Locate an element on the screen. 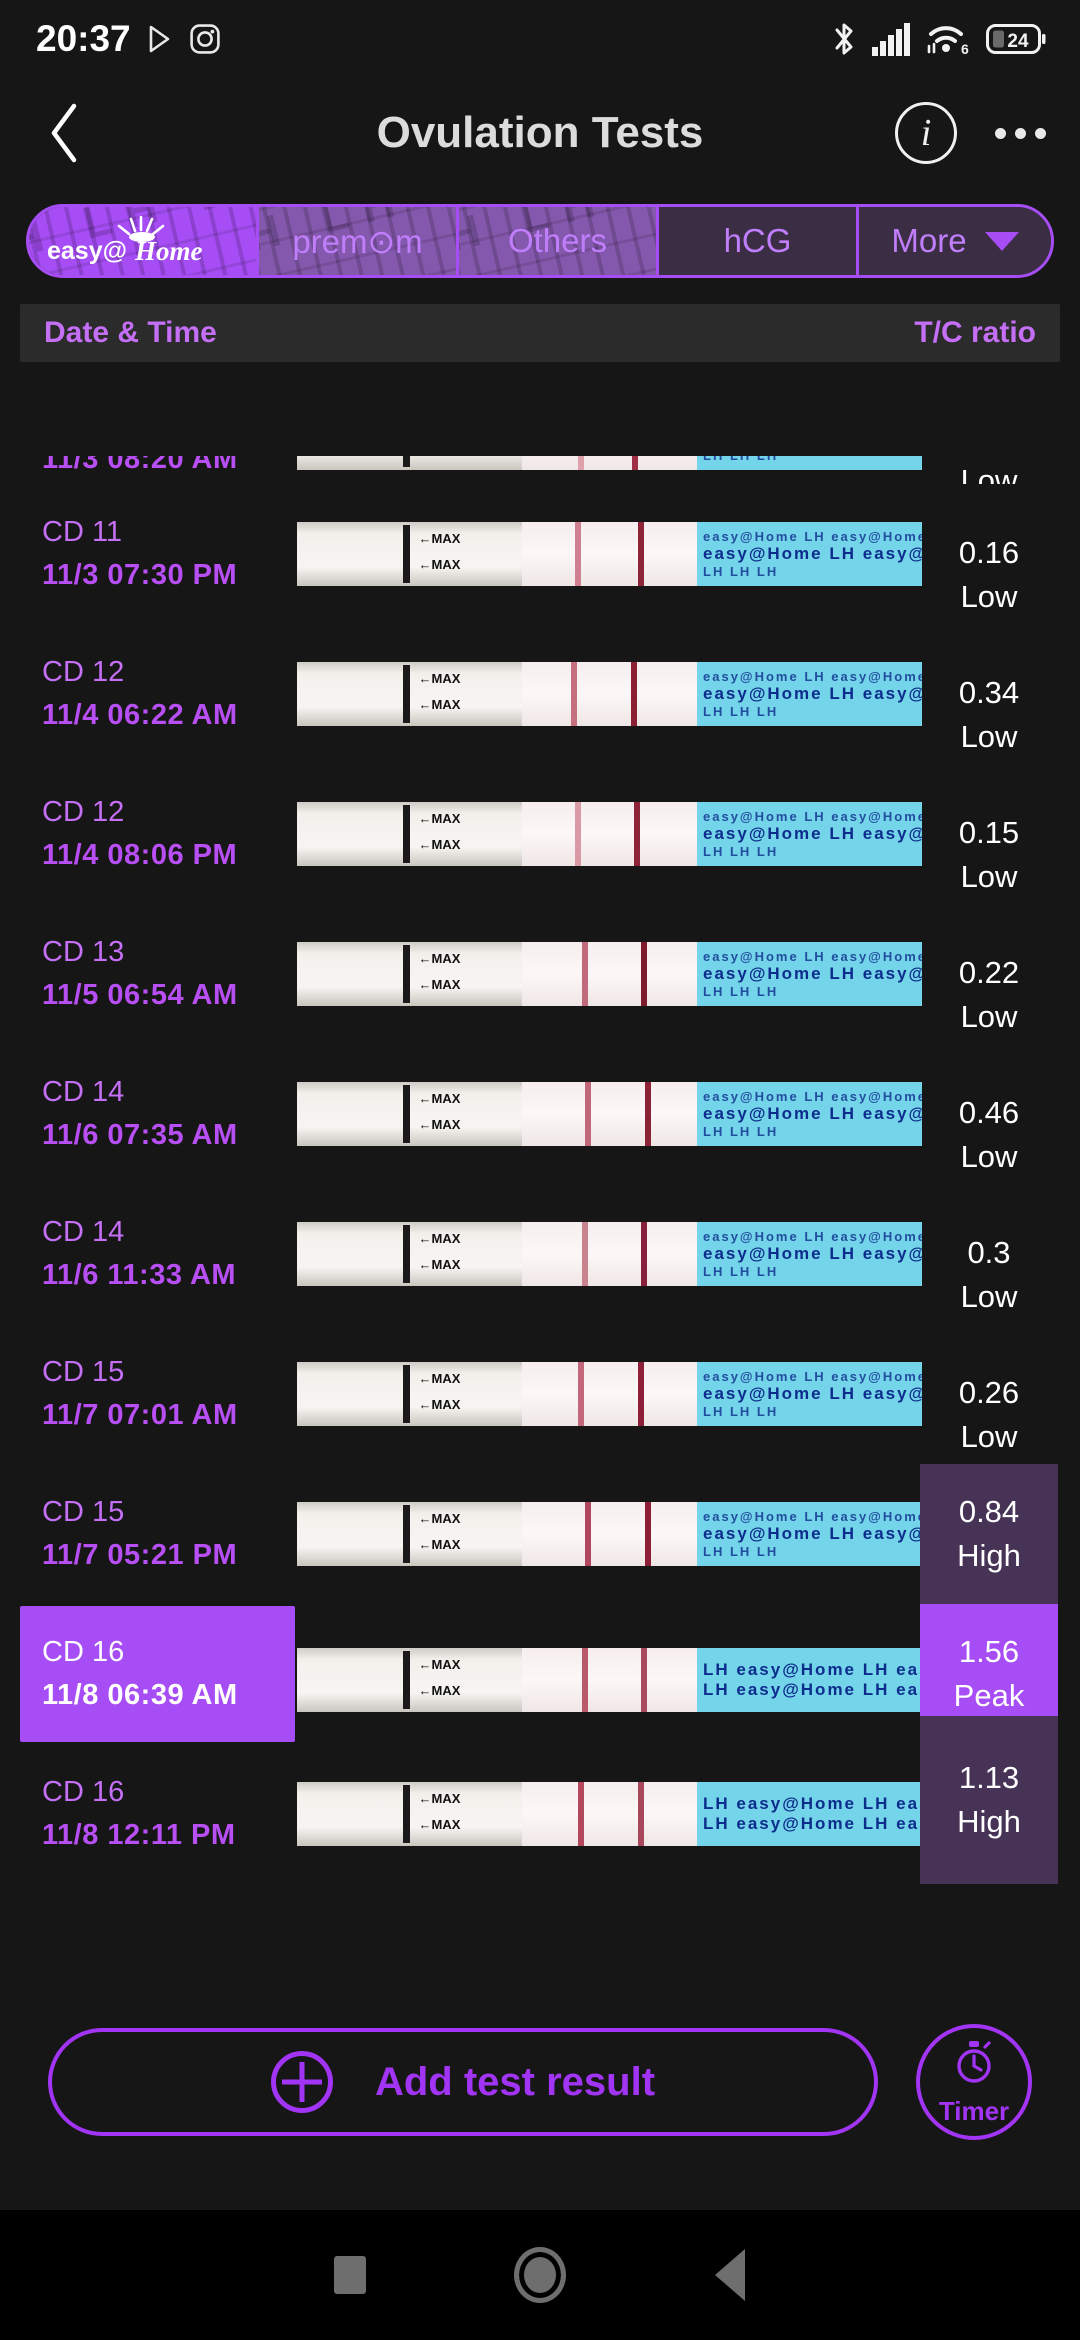 The height and width of the screenshot is (2340, 1080). tab-more: More is located at coordinates (955, 241).